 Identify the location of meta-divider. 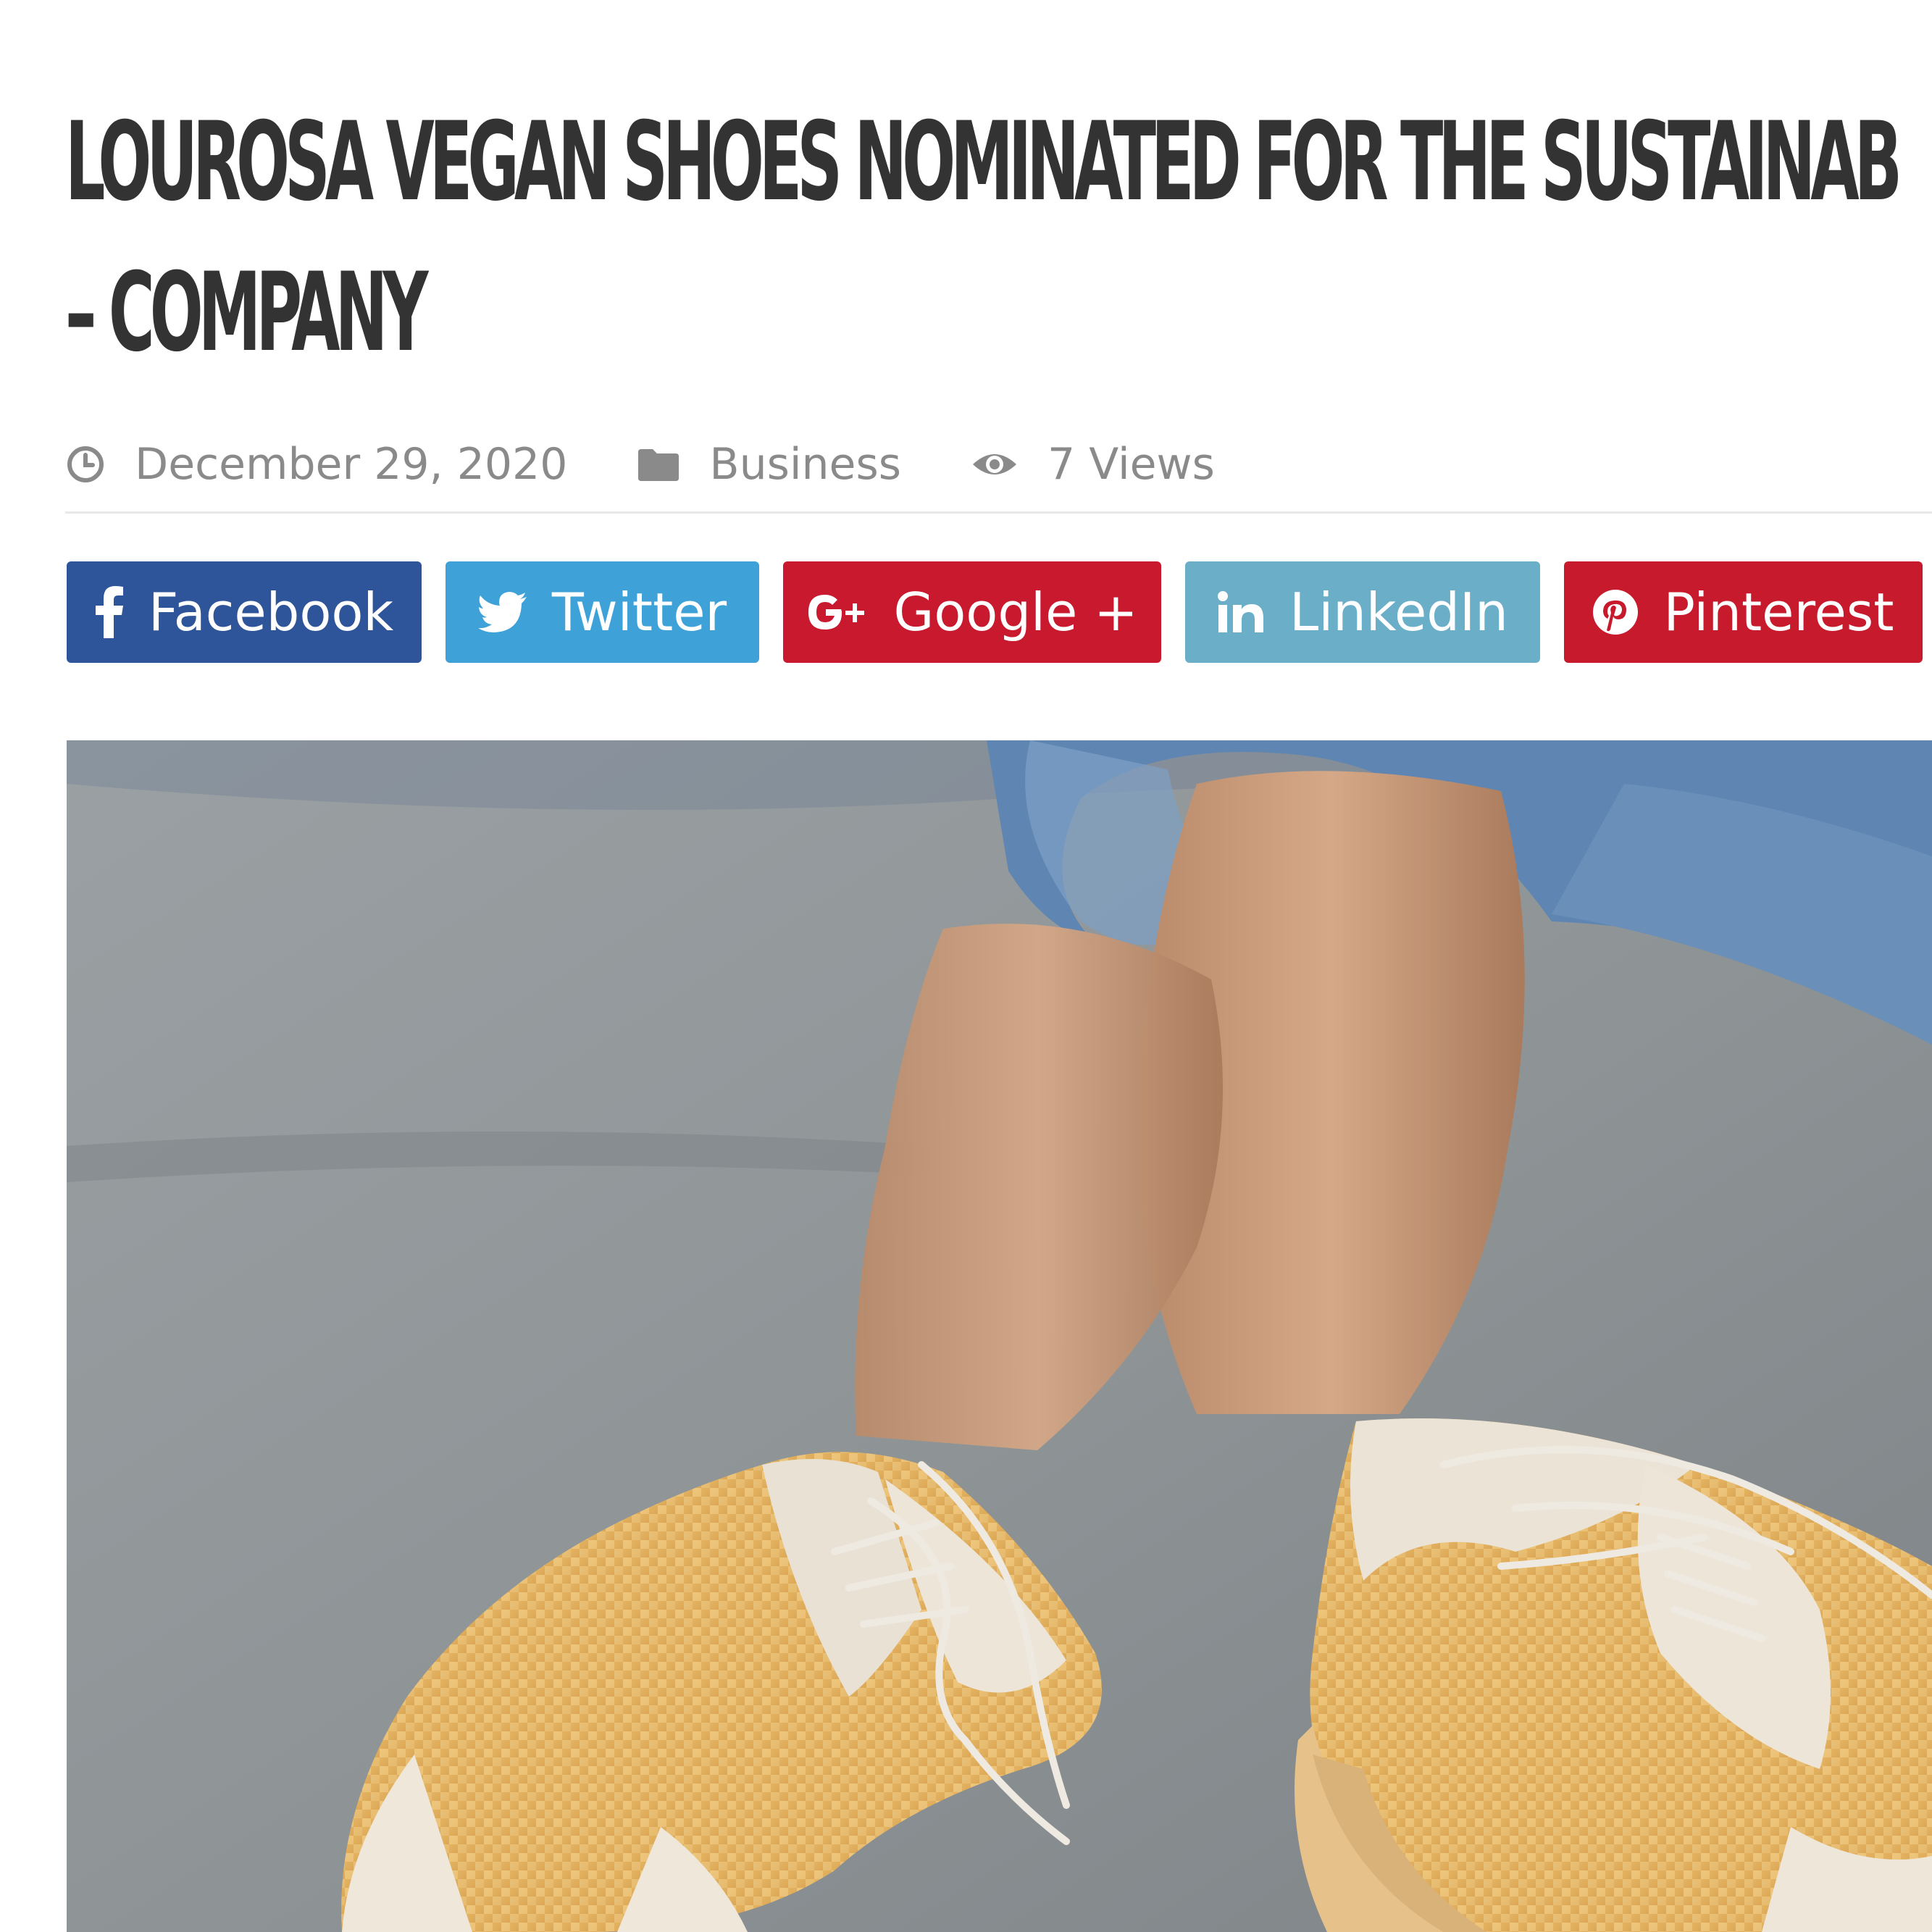
(998, 512).